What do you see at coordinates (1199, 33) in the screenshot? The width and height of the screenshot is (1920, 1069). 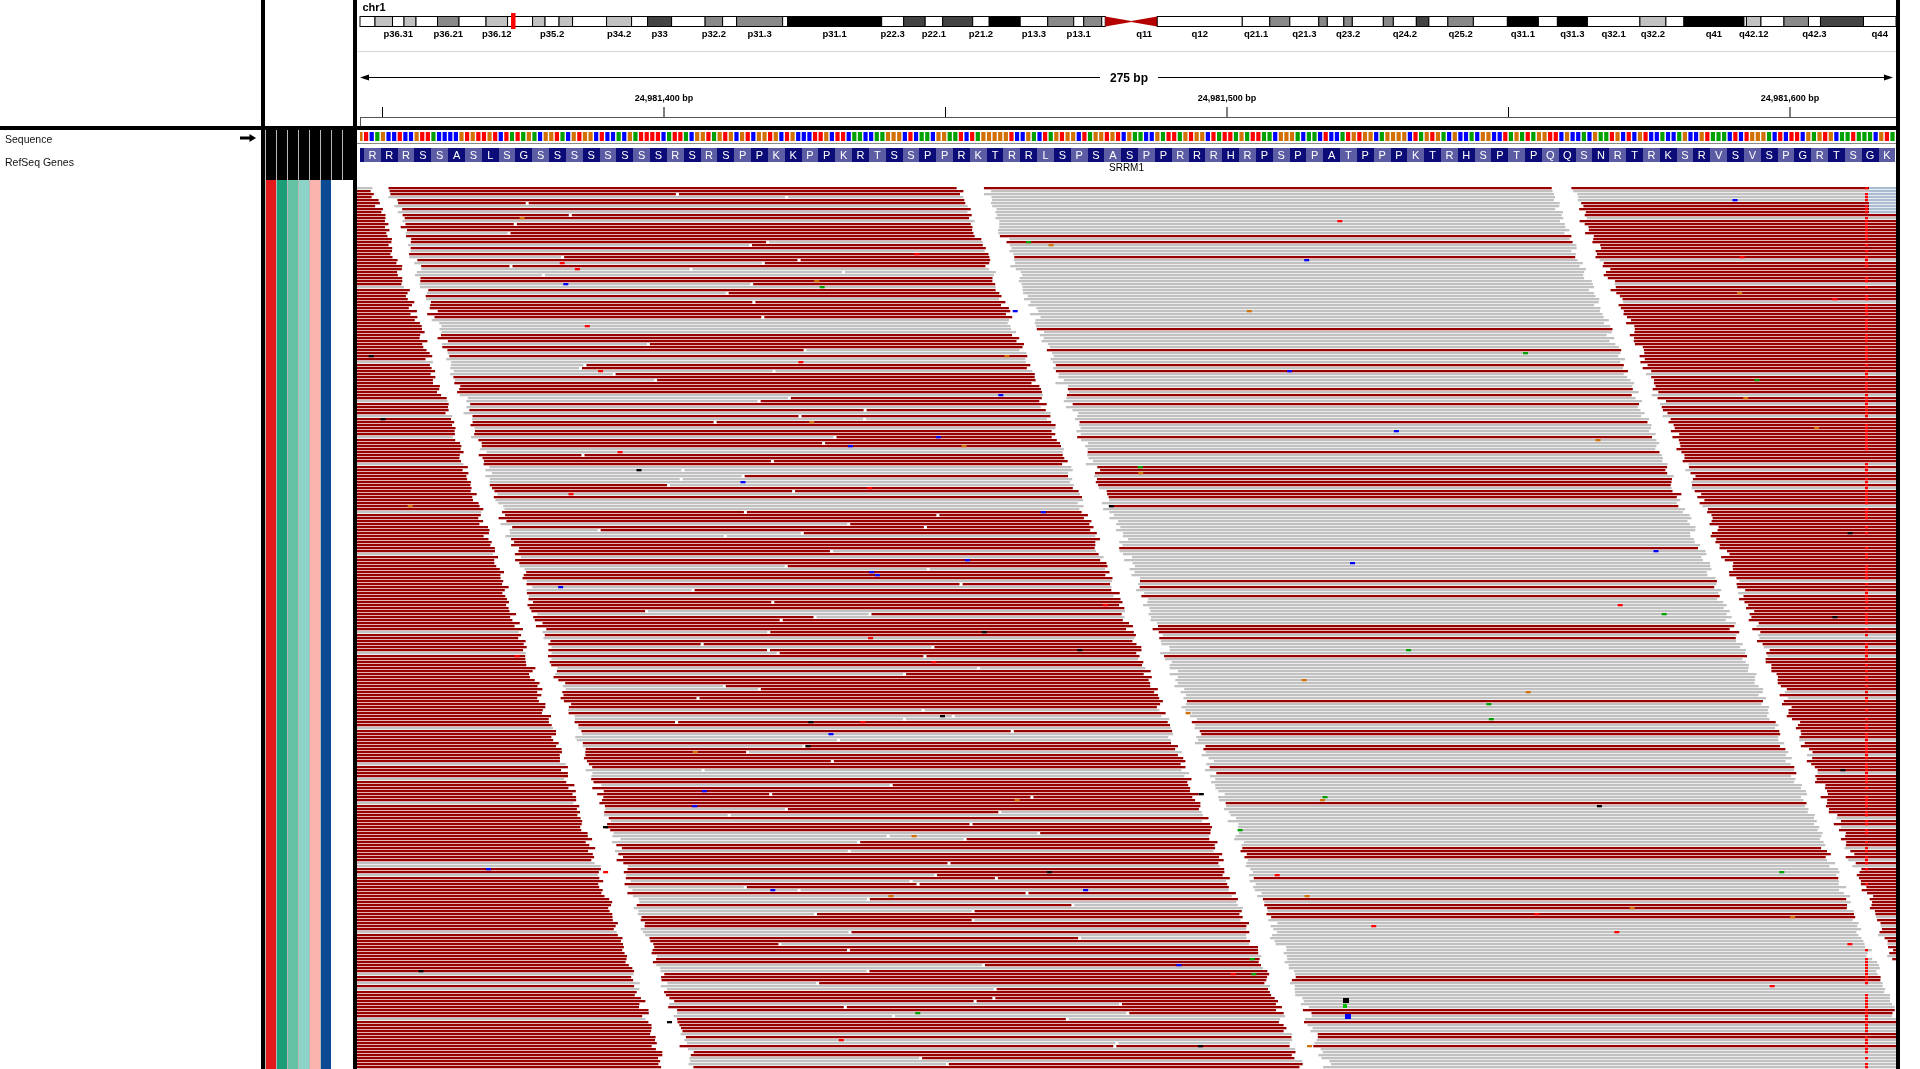 I see `band-label: q12` at bounding box center [1199, 33].